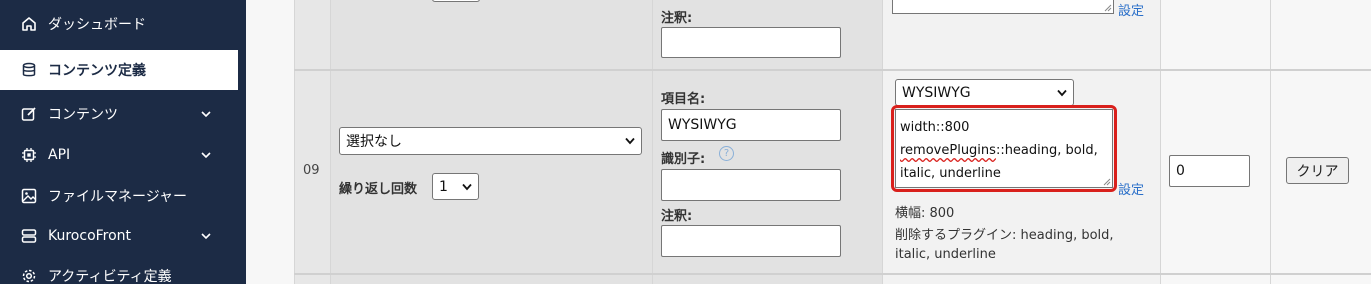 Image resolution: width=1371 pixels, height=296 pixels. I want to click on note-input, so click(751, 241).